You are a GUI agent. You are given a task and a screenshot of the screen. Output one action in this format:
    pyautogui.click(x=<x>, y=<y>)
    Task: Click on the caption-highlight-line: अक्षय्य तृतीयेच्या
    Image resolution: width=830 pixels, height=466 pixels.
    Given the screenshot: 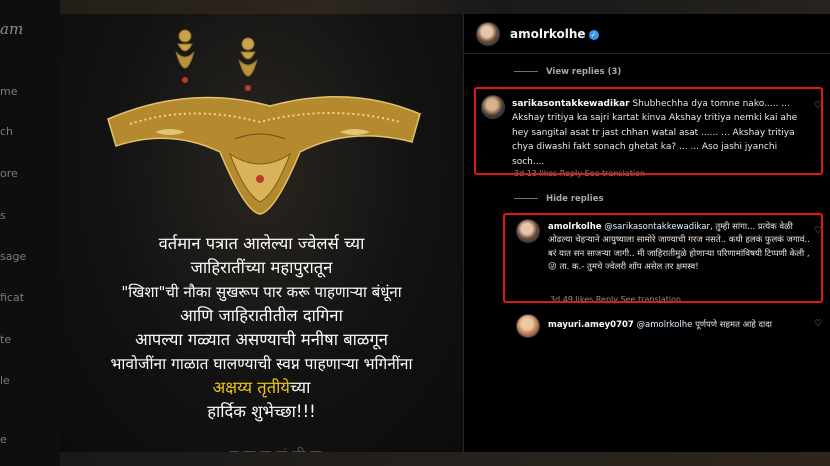 What is the action you would take?
    pyautogui.click(x=261, y=388)
    